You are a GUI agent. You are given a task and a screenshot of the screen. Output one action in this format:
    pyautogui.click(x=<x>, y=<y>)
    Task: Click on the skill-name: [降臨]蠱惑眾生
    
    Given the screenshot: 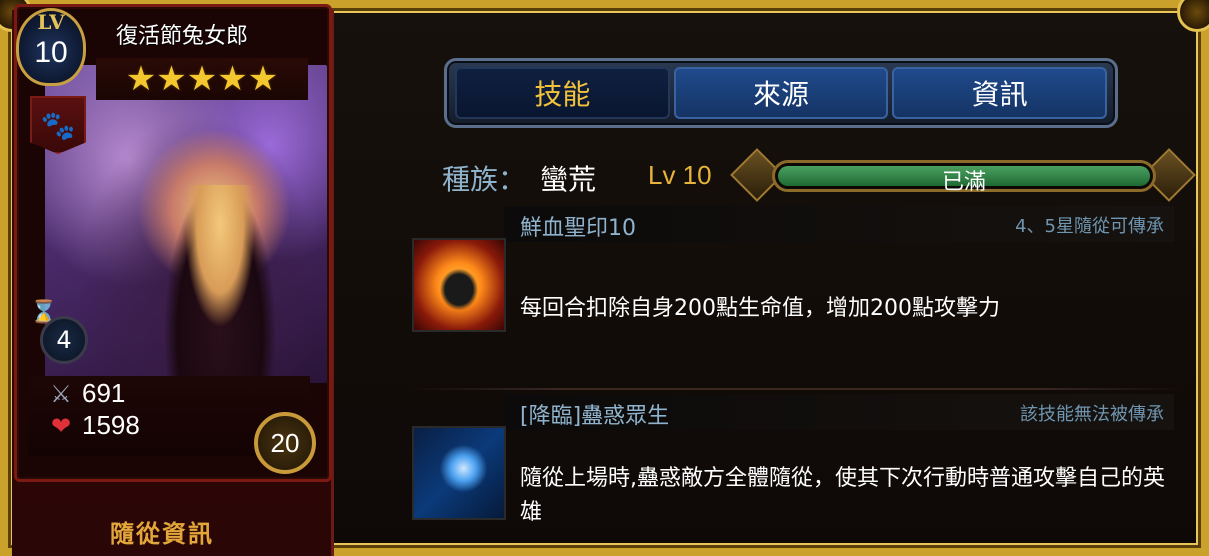 What is the action you would take?
    pyautogui.click(x=595, y=416)
    